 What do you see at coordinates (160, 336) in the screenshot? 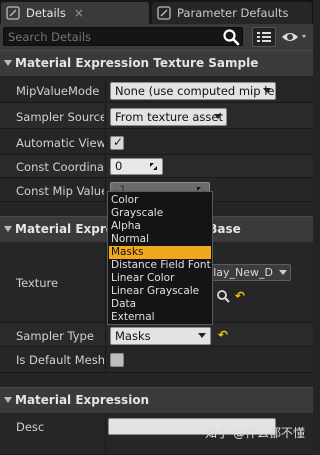
I see `sampler-type-combo: Masks` at bounding box center [160, 336].